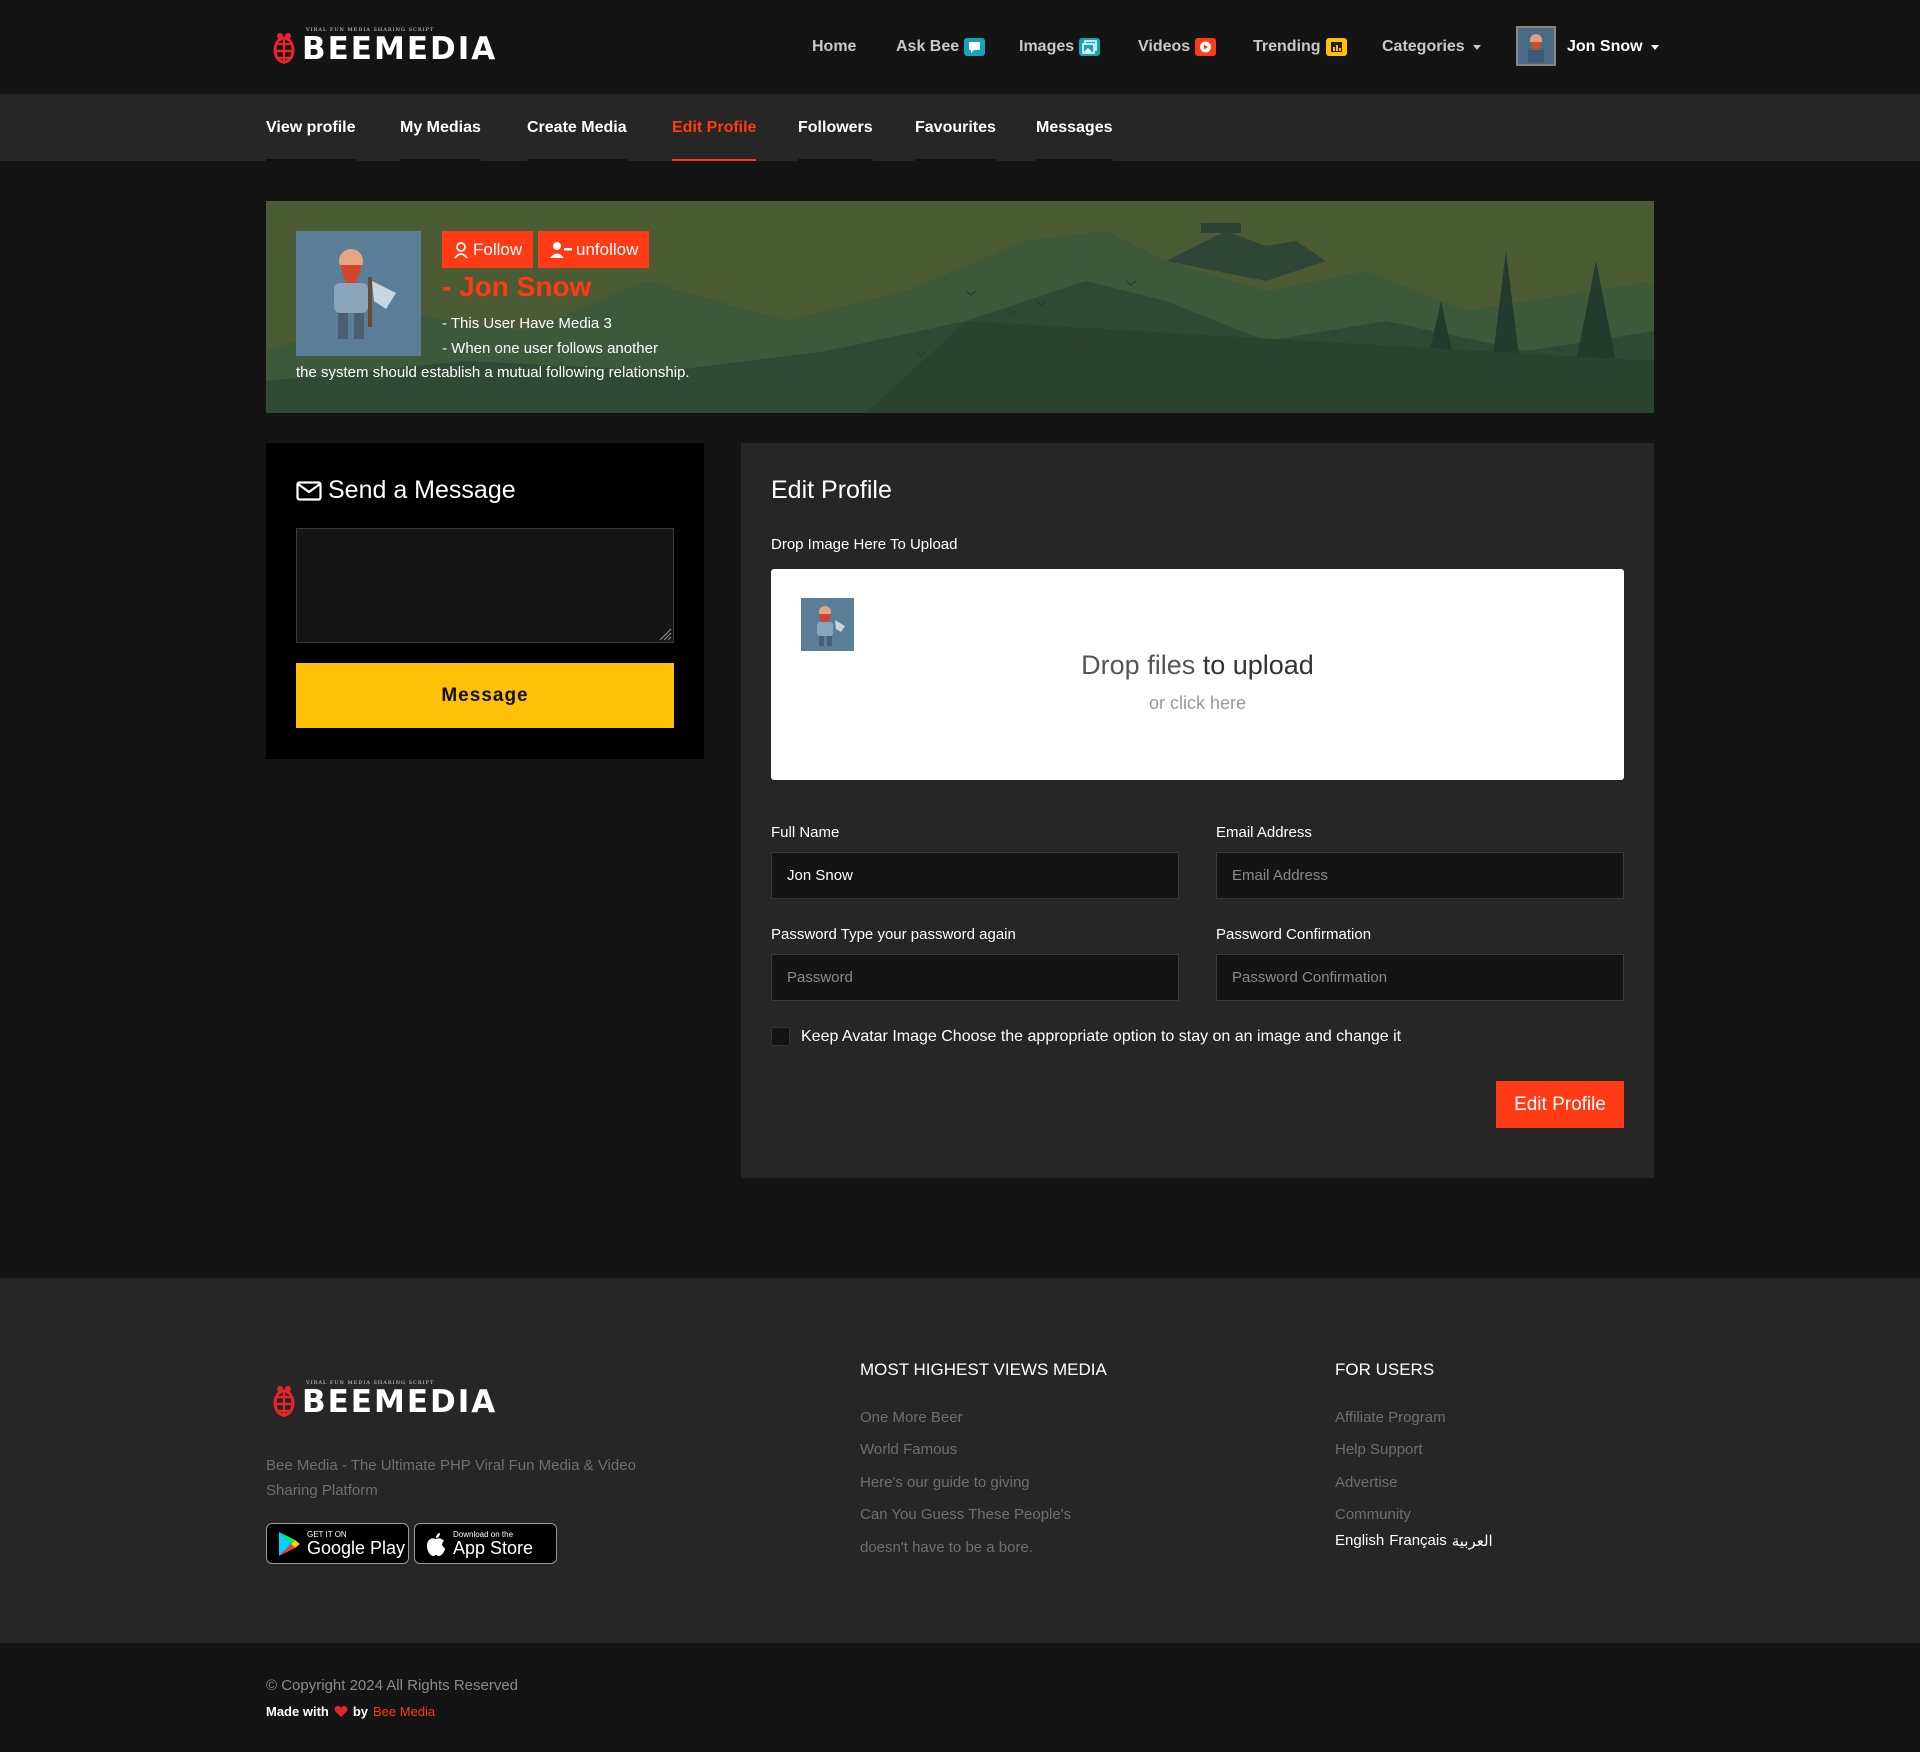 The width and height of the screenshot is (1920, 1752). Describe the element at coordinates (1431, 47) in the screenshot. I see `nav-categories-dropdown: Categories` at that location.